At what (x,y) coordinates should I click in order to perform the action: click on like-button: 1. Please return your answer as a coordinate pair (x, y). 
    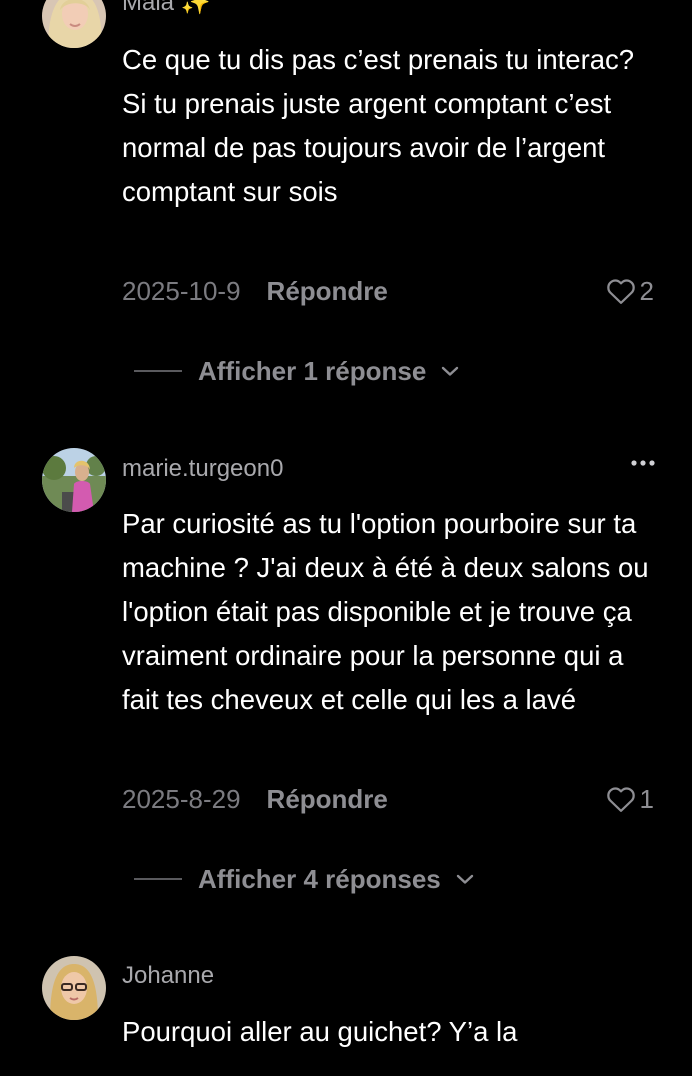
    Looking at the image, I should click on (630, 799).